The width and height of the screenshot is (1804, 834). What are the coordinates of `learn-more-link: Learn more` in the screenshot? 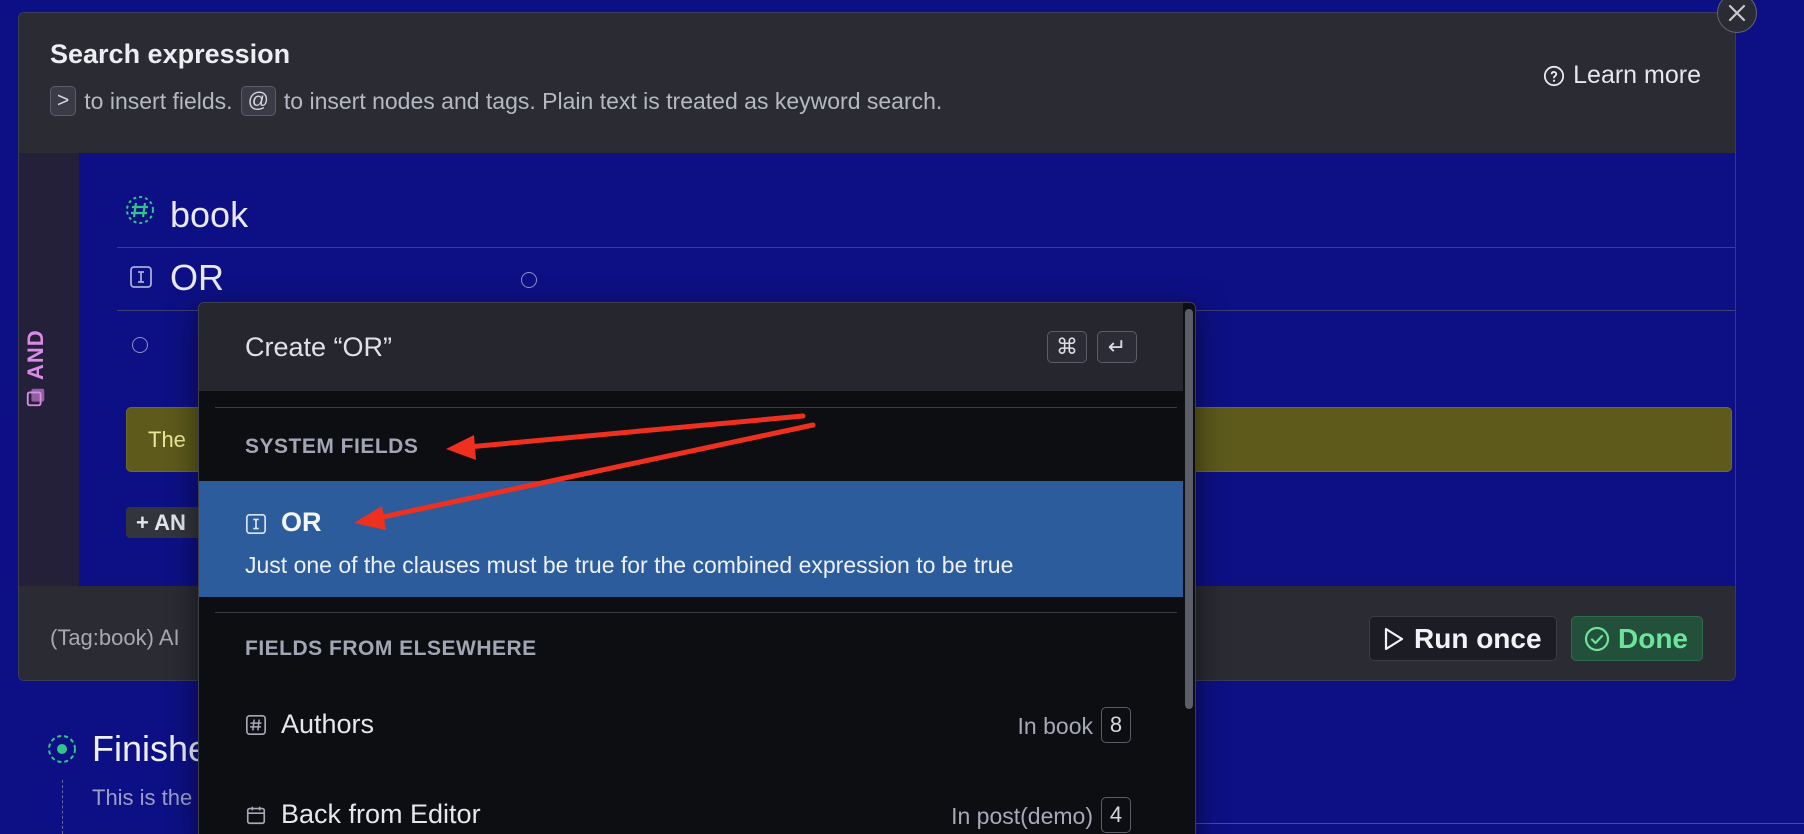 It's located at (1622, 75).